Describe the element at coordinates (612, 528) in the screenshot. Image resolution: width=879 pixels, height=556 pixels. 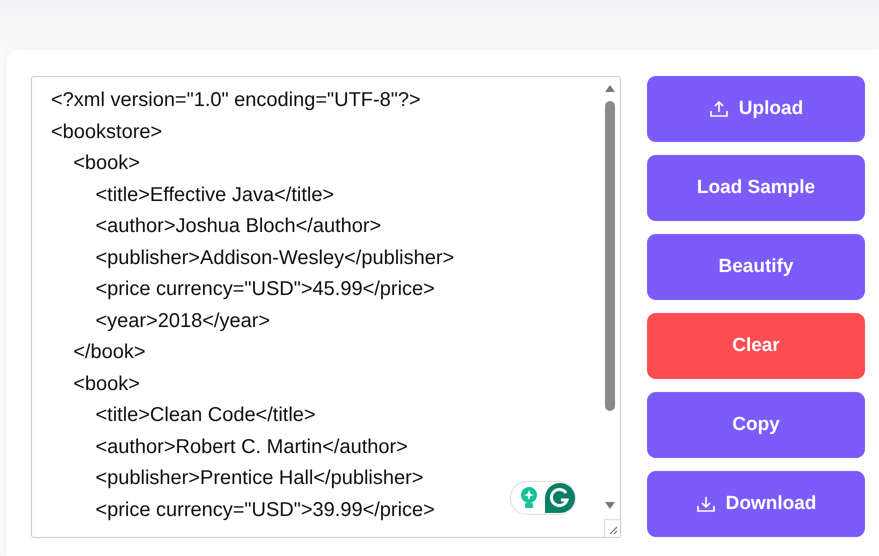
I see `resize-handle-icon` at that location.